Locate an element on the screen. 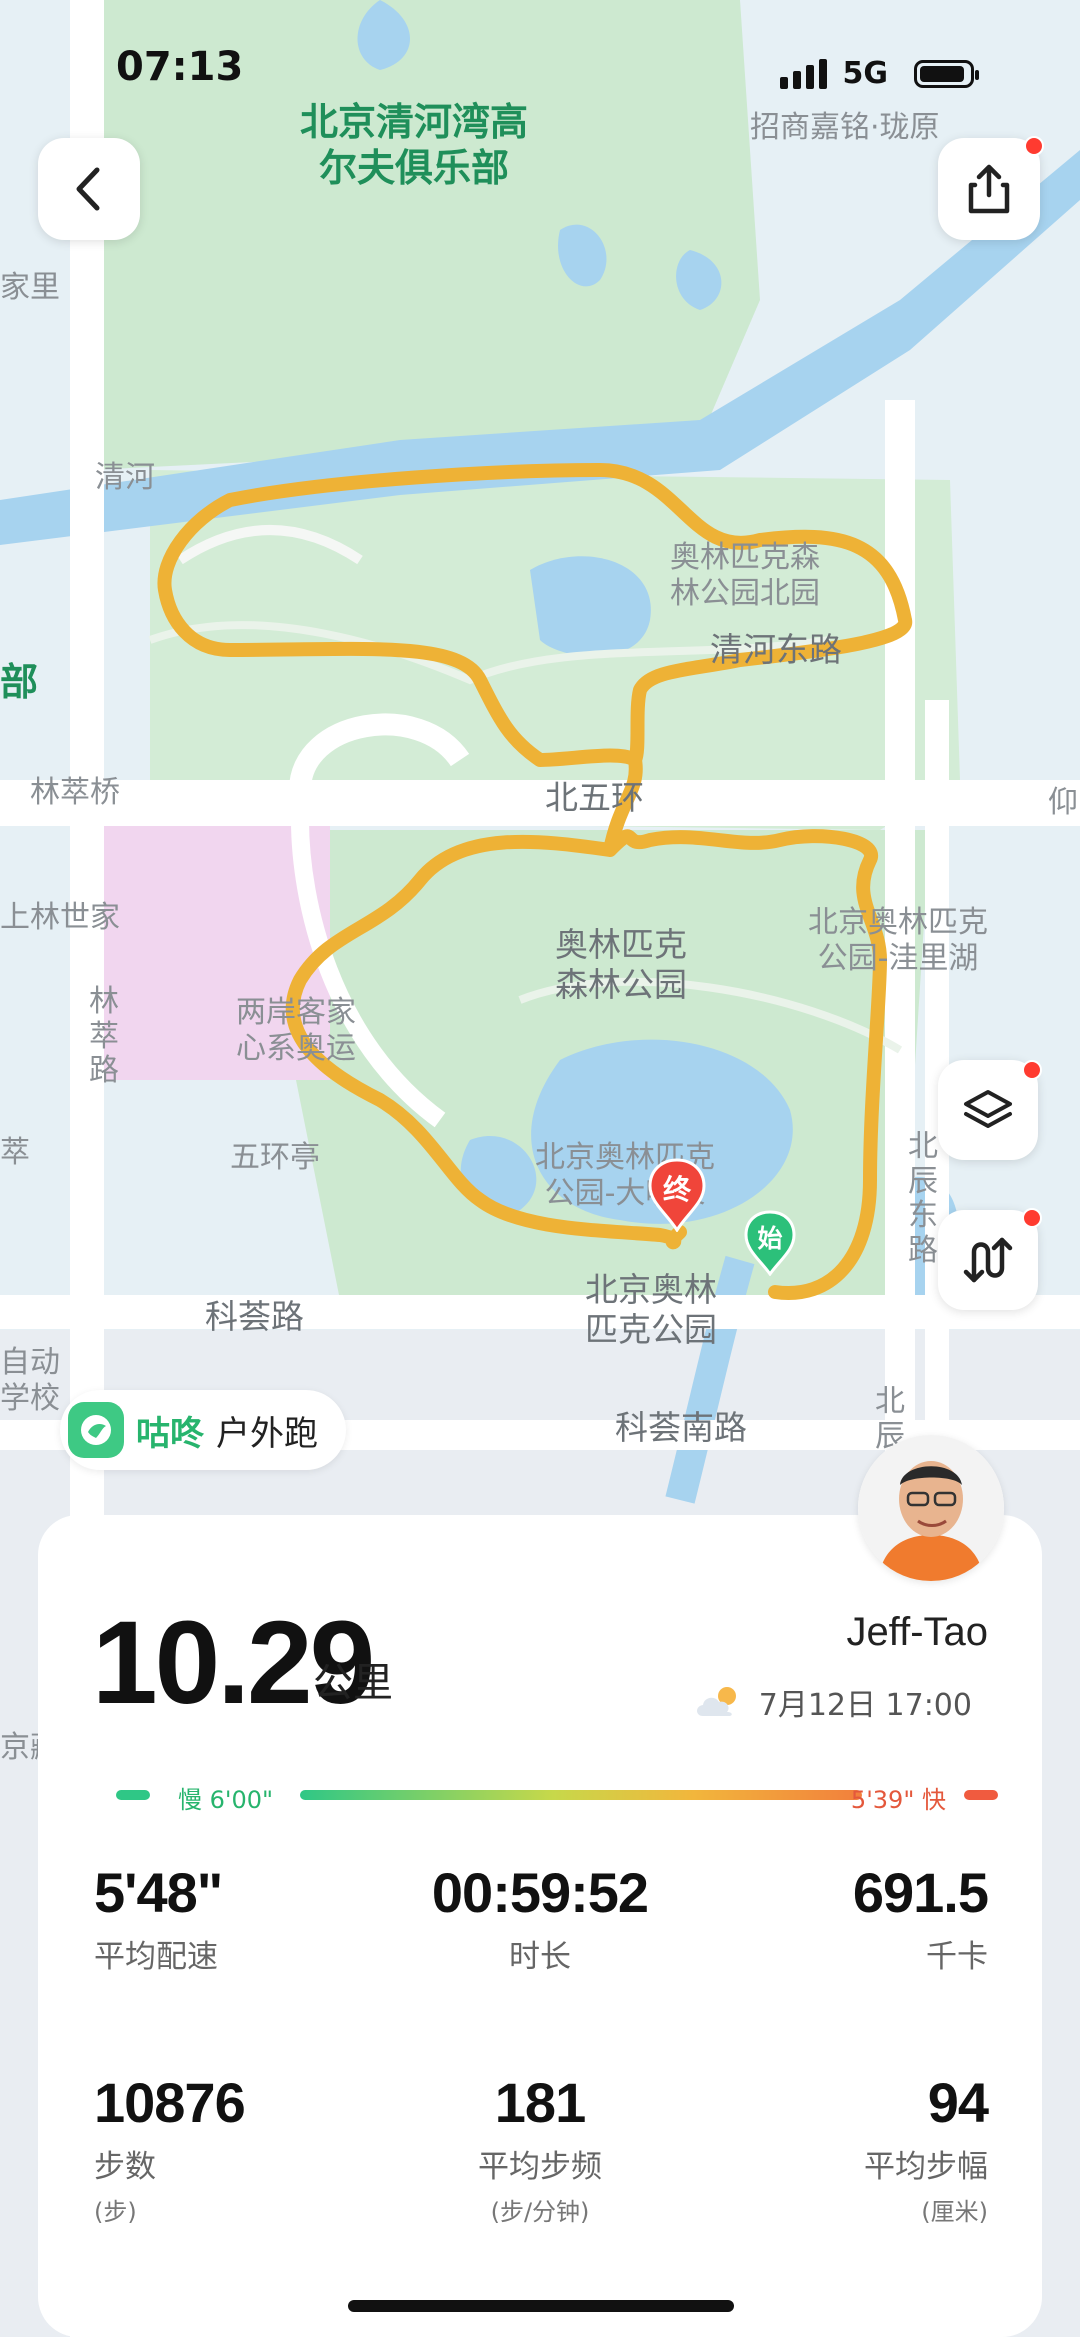 This screenshot has height=2337, width=1080. avatar is located at coordinates (931, 1508).